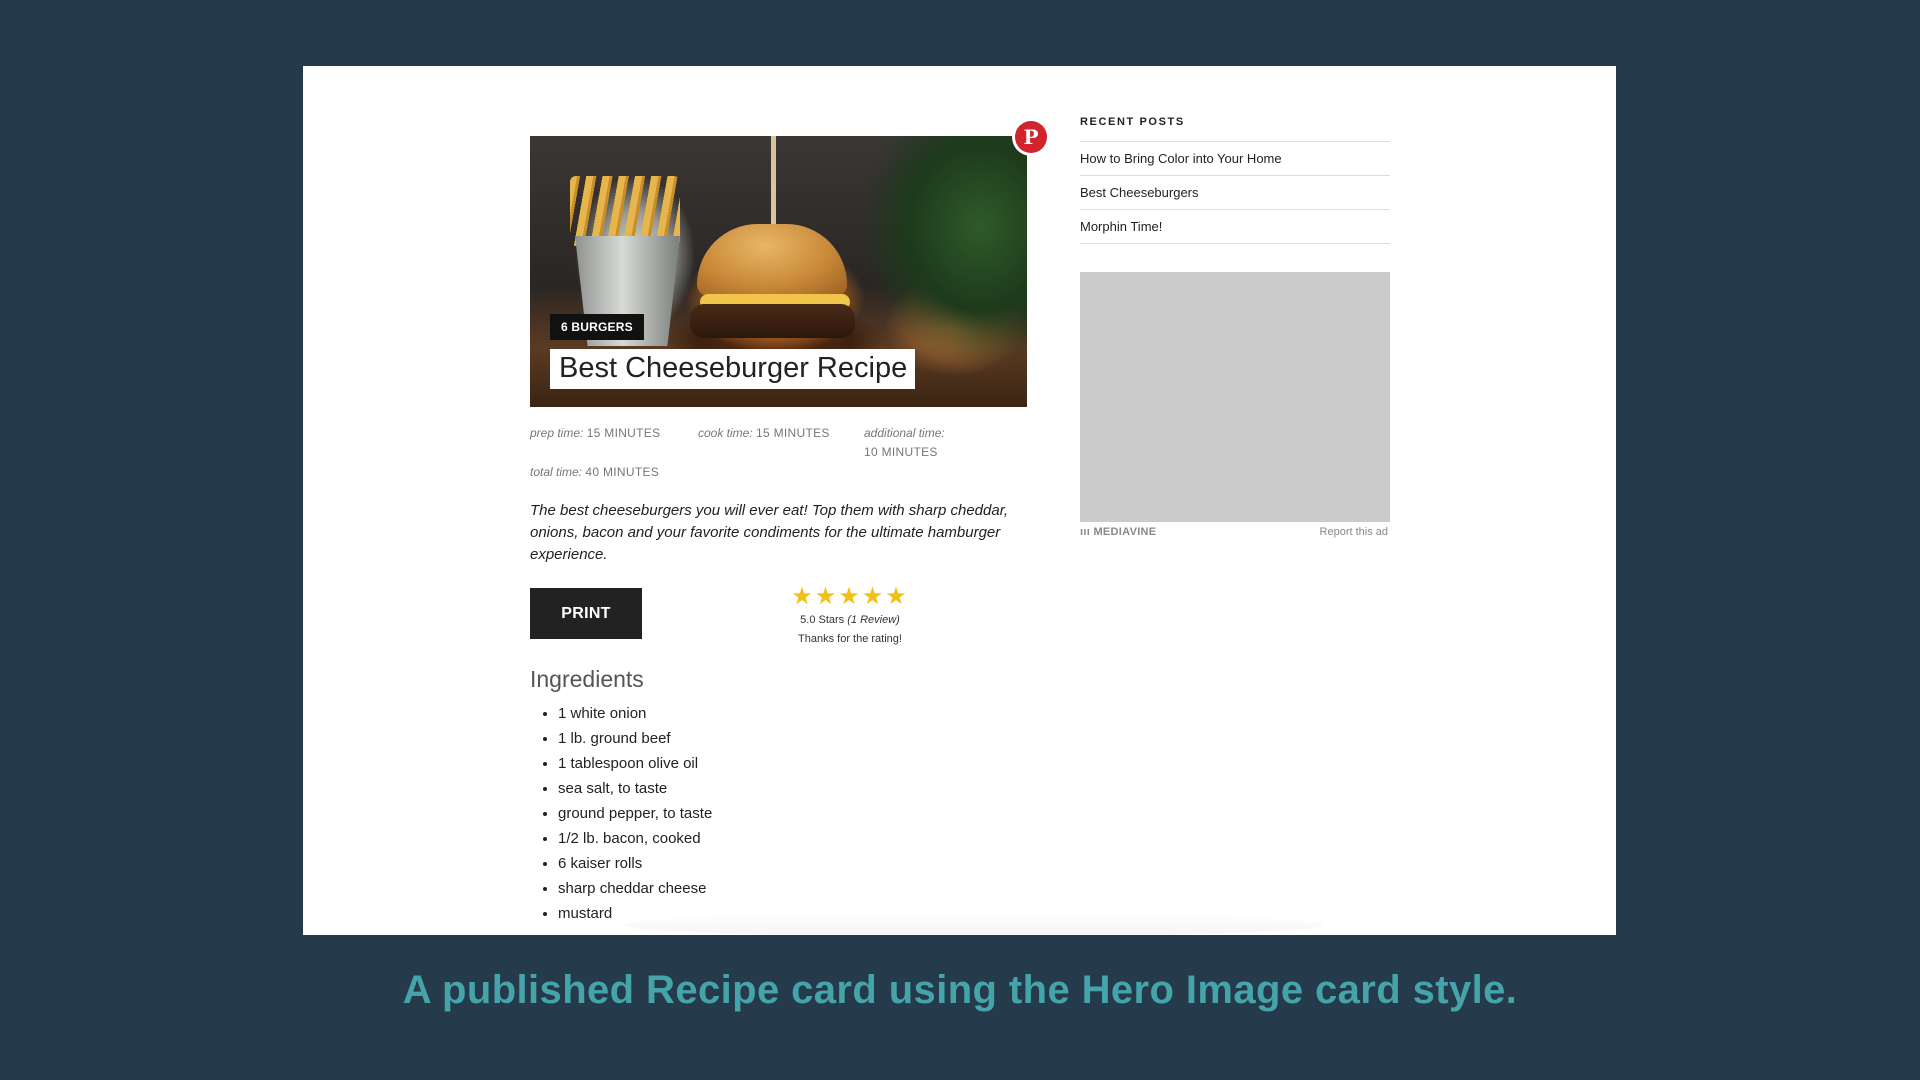  I want to click on recent-post-link: Best Cheeseburgers, so click(1235, 193).